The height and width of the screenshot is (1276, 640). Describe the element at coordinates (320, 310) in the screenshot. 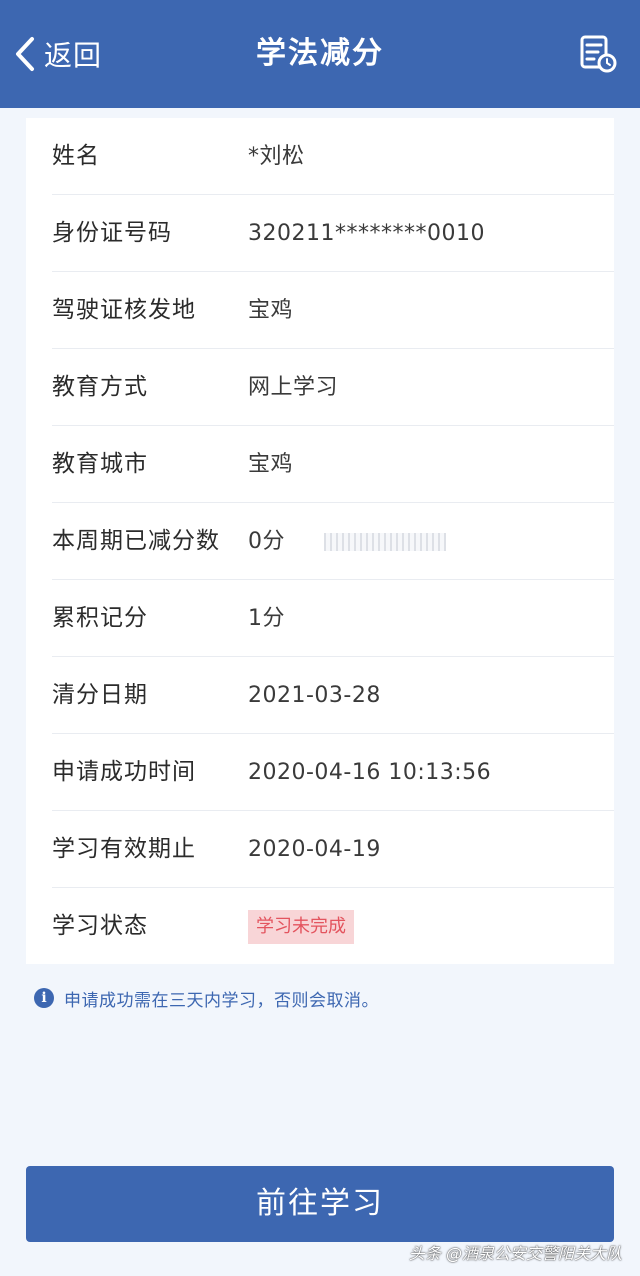

I see `row-license-issuer: 驾驶证核发地 宝鸡` at that location.